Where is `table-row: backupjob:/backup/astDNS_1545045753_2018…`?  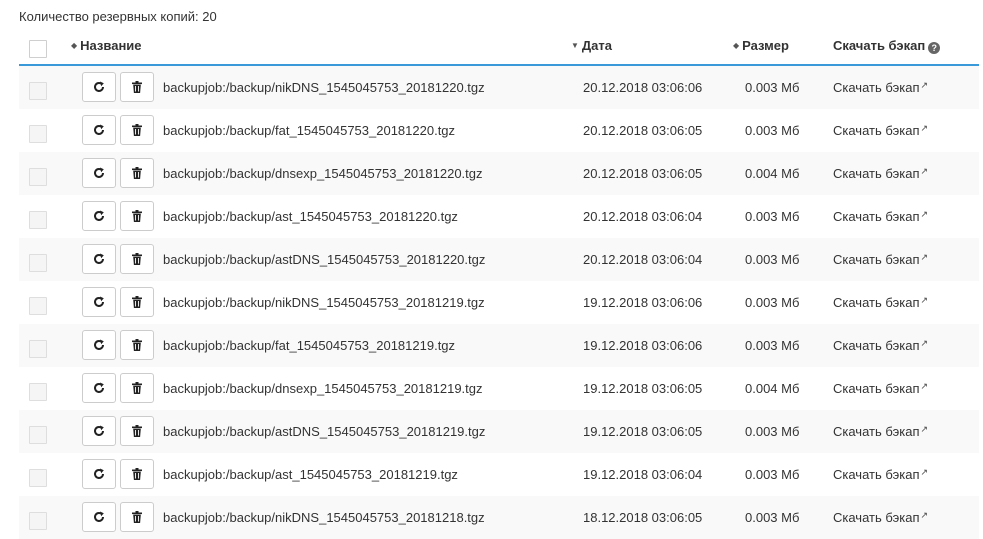 table-row: backupjob:/backup/astDNS_1545045753_2018… is located at coordinates (499, 259).